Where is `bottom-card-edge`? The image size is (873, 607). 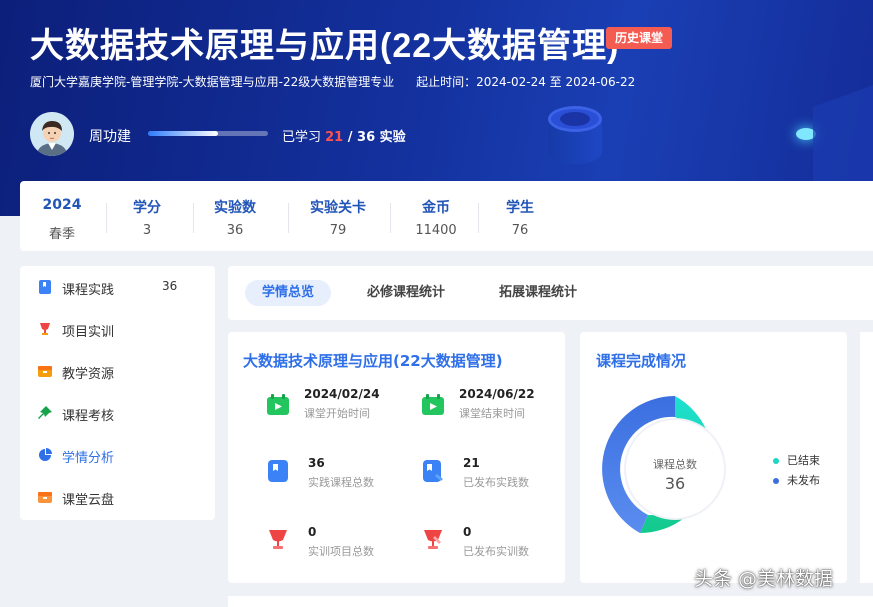
bottom-card-edge is located at coordinates (550, 601).